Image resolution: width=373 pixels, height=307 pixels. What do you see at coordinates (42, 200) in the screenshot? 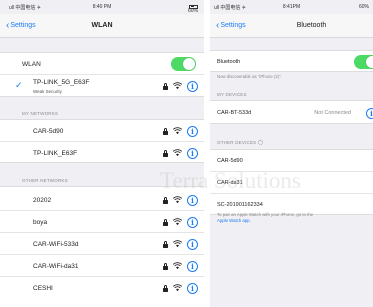
I see `network-ssid: 20202` at bounding box center [42, 200].